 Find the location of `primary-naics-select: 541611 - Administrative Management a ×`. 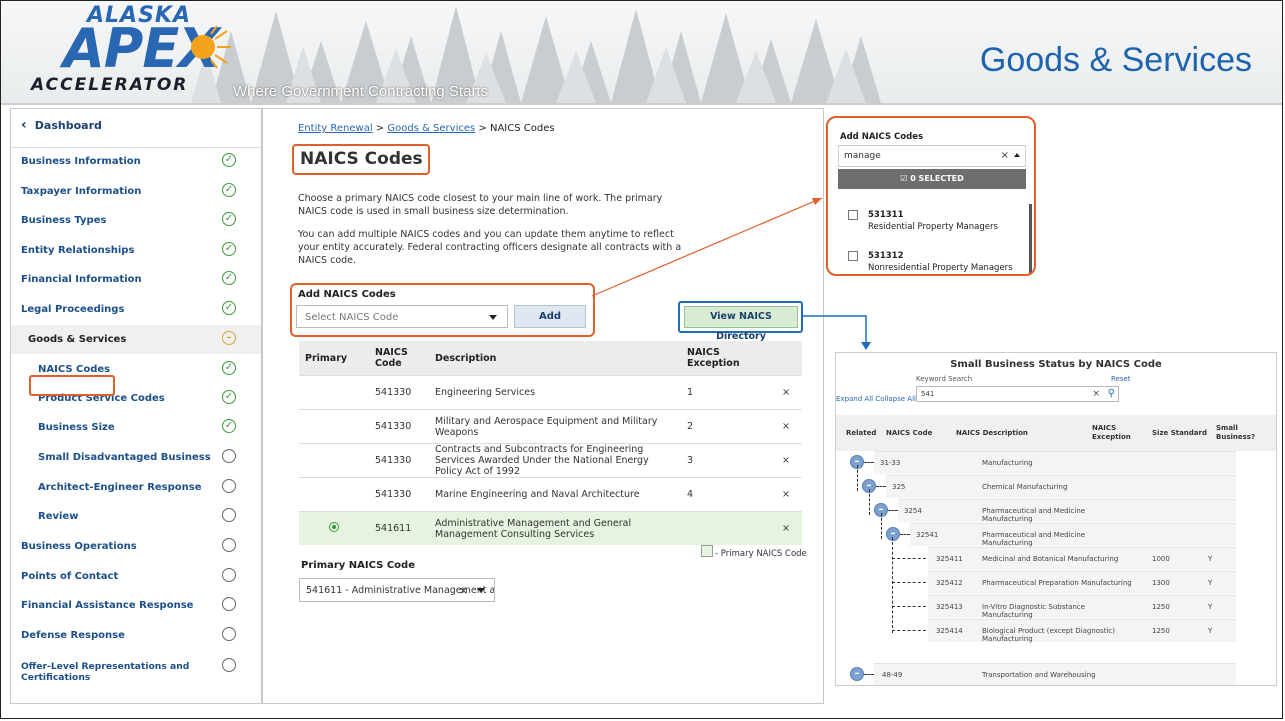

primary-naics-select: 541611 - Administrative Management a × is located at coordinates (397, 590).